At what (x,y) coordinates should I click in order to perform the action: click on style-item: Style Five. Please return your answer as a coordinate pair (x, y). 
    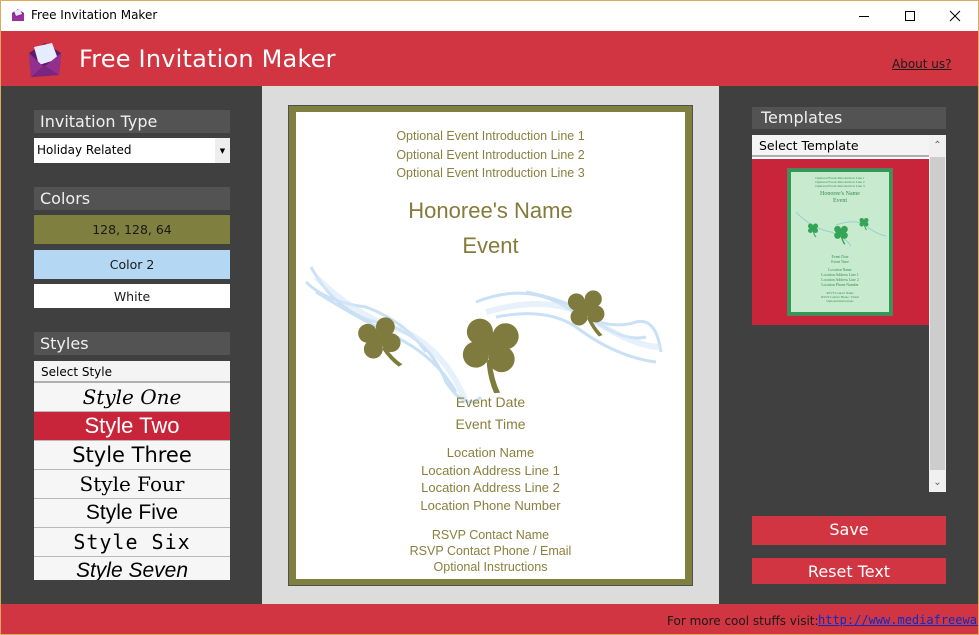
    Looking at the image, I should click on (132, 513).